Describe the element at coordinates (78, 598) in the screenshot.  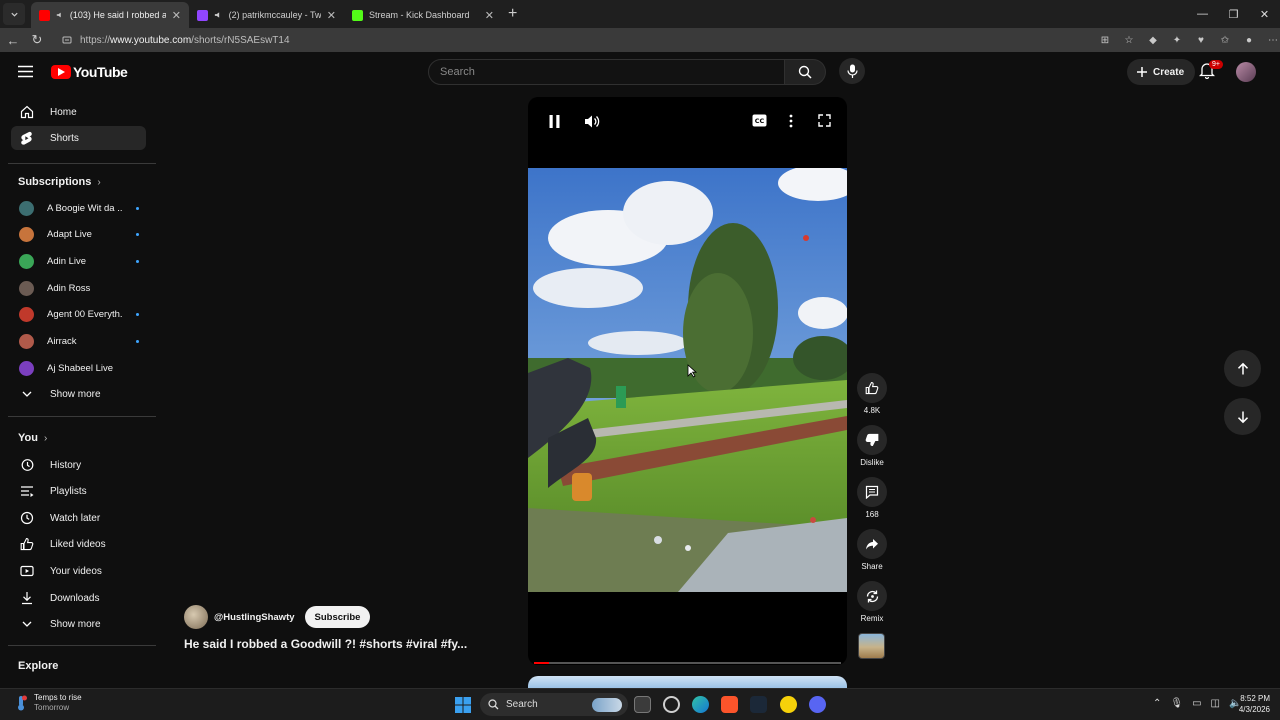
I see `sidebar-item-downloads: Downloads` at that location.